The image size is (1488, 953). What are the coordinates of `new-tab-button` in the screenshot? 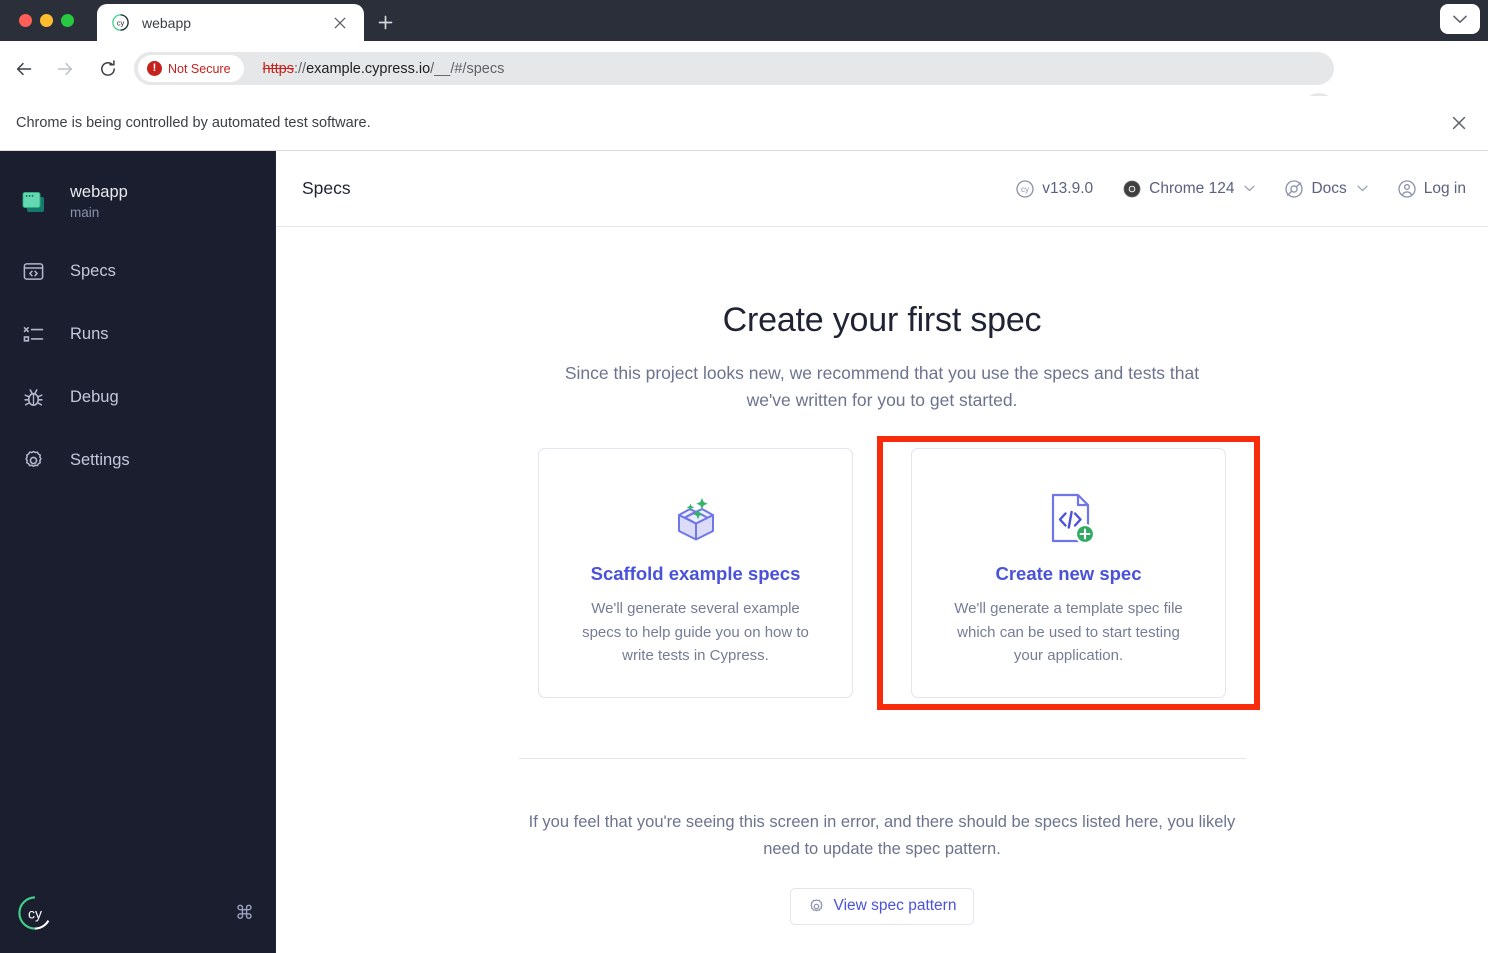 It's located at (385, 22).